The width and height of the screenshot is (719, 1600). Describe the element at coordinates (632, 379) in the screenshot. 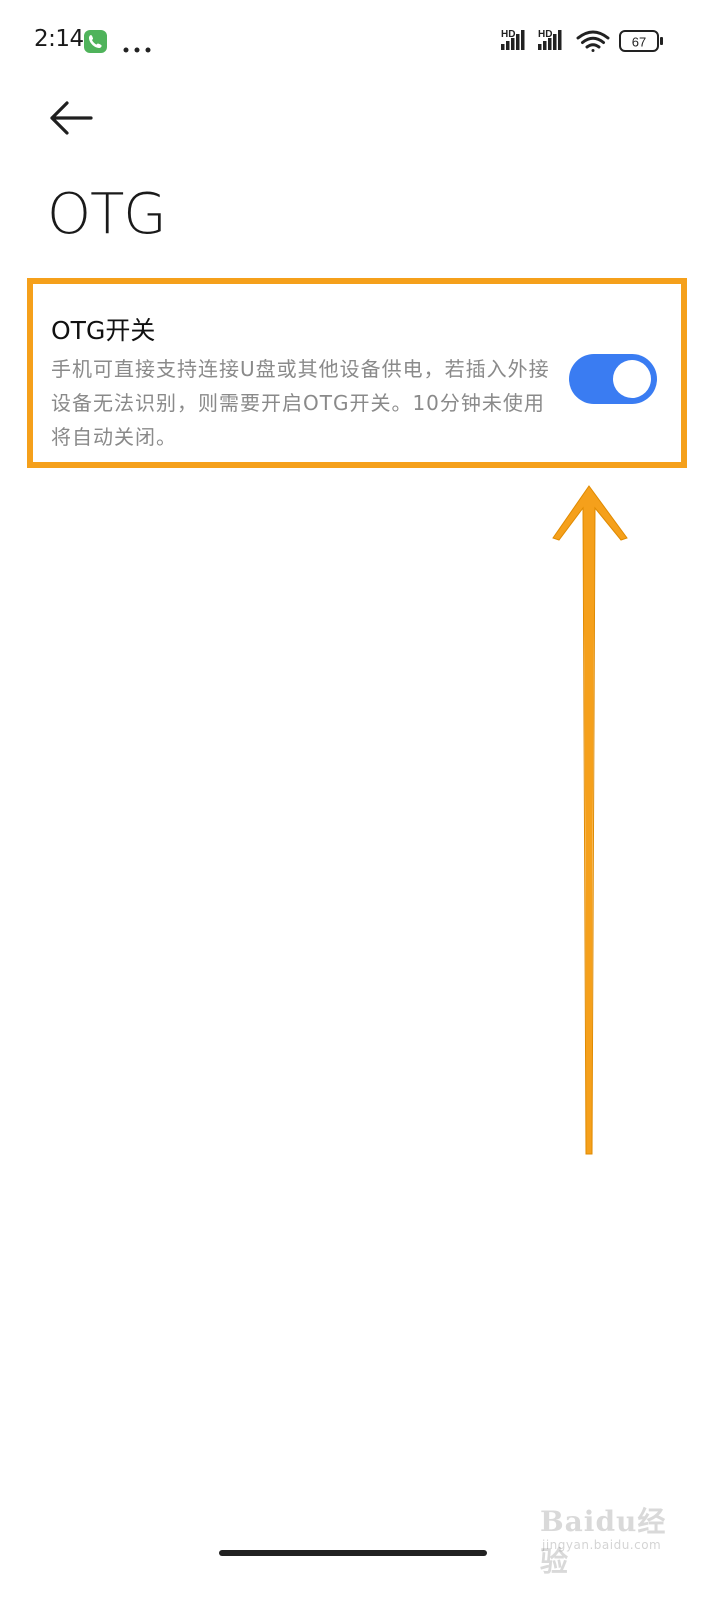

I see `toggle-knob` at that location.